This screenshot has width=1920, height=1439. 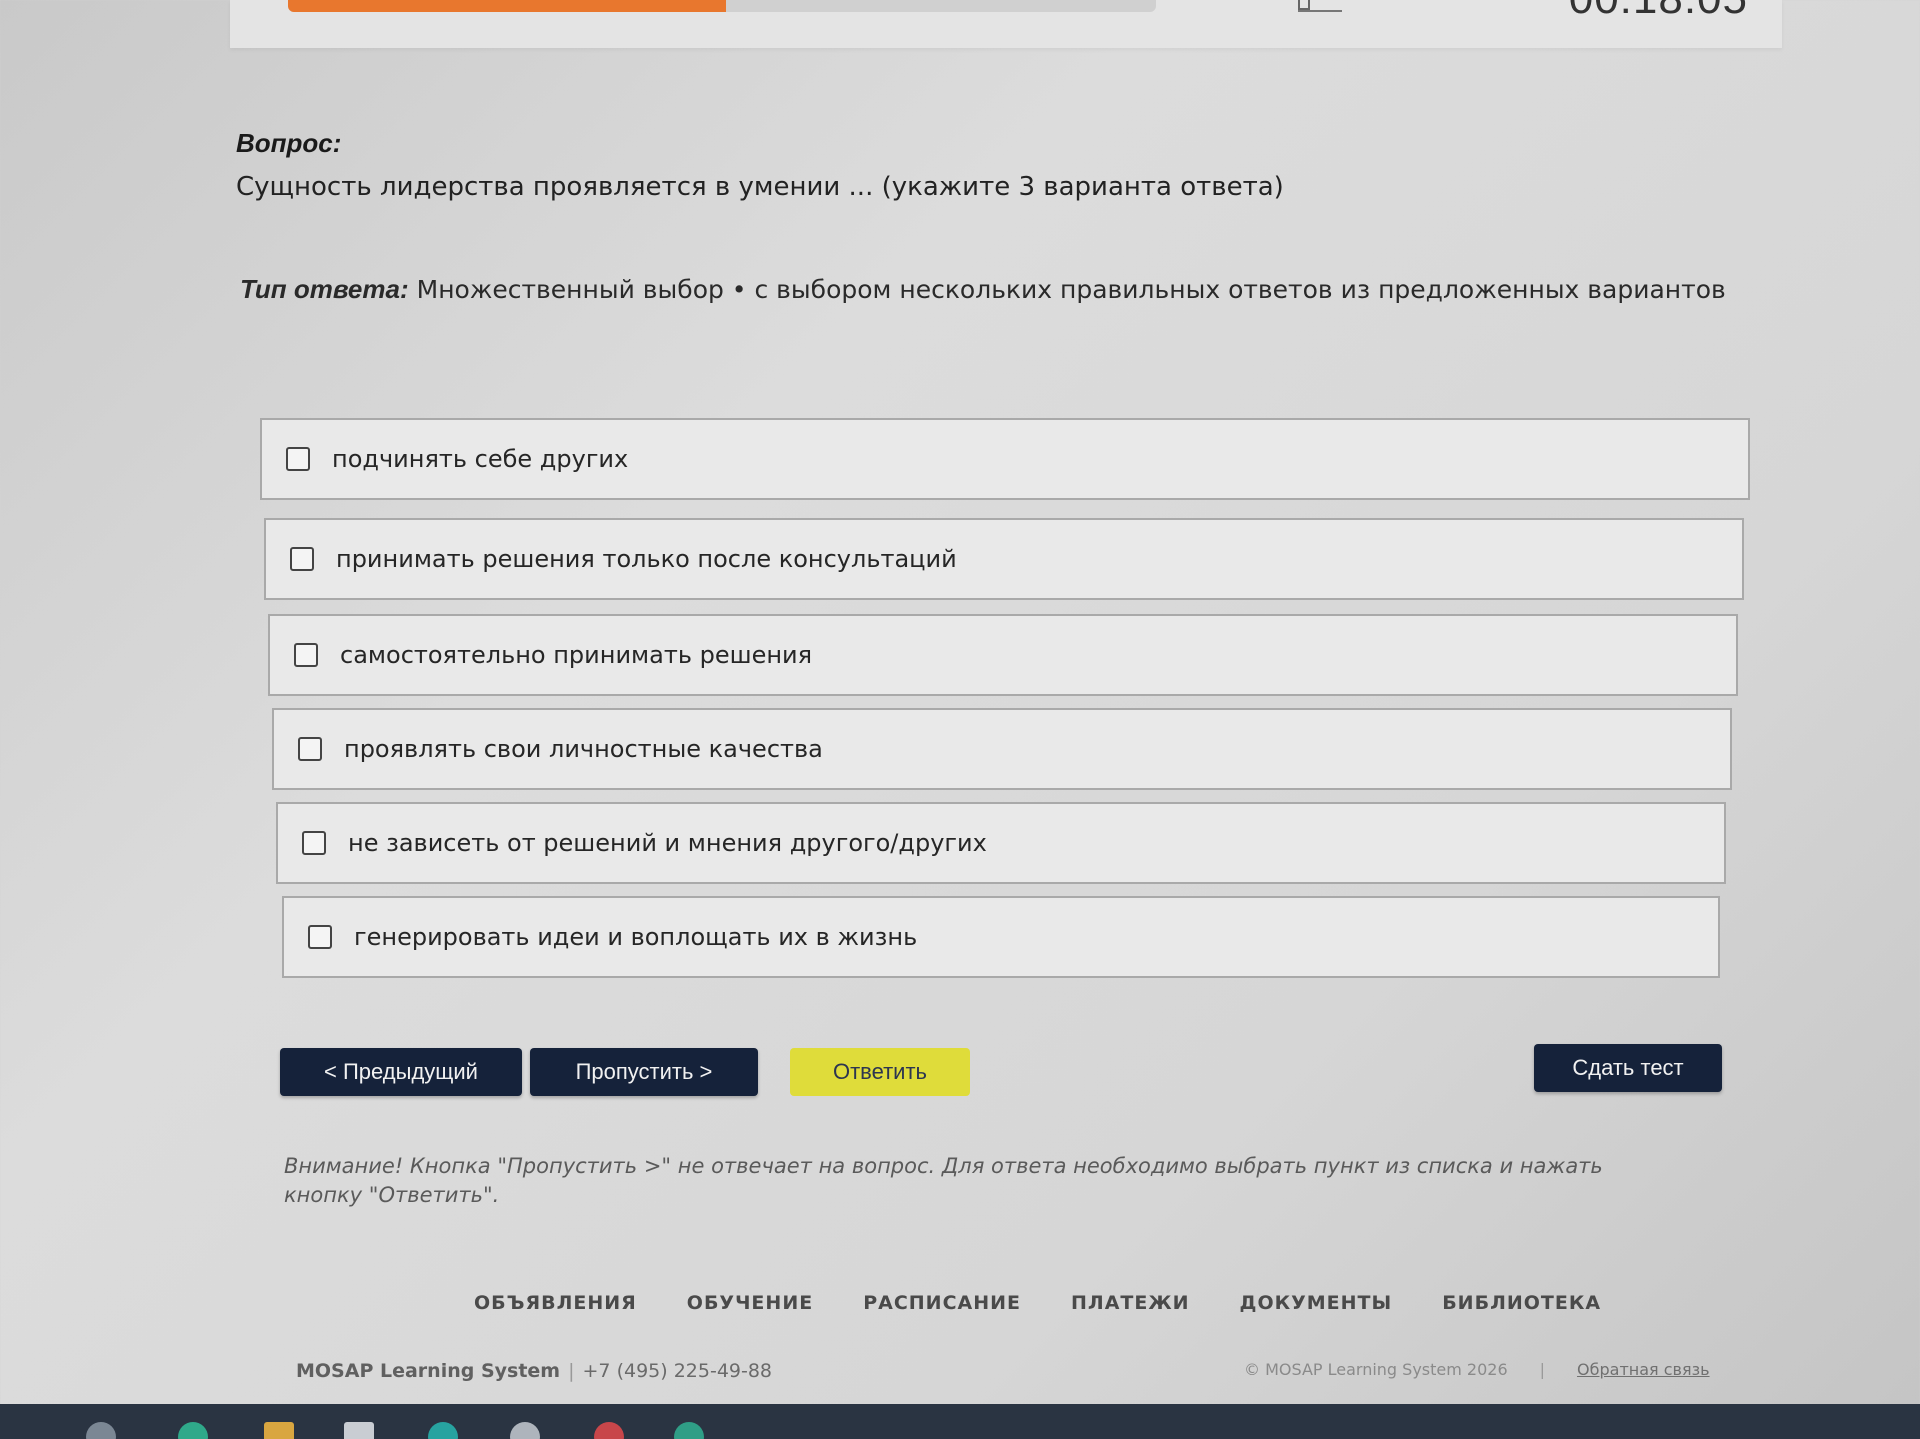 What do you see at coordinates (1001, 937) in the screenshot?
I see `answer-option: генерировать идеи и воплощать их в жизнь` at bounding box center [1001, 937].